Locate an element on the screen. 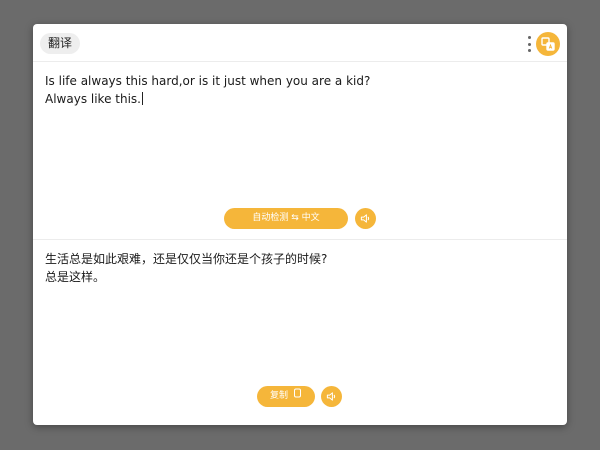  text-caret is located at coordinates (142, 98).